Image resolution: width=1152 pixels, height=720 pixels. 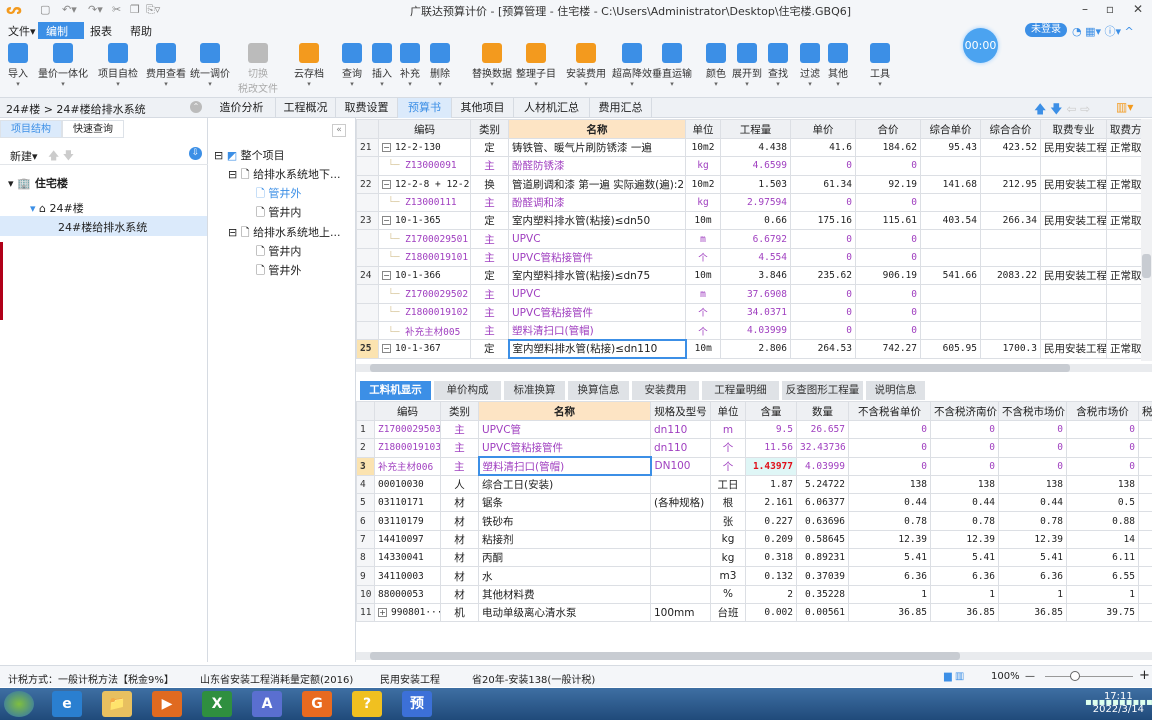 What do you see at coordinates (822, 594) in the screenshot?
I see `cell-qty: 0.35228` at bounding box center [822, 594].